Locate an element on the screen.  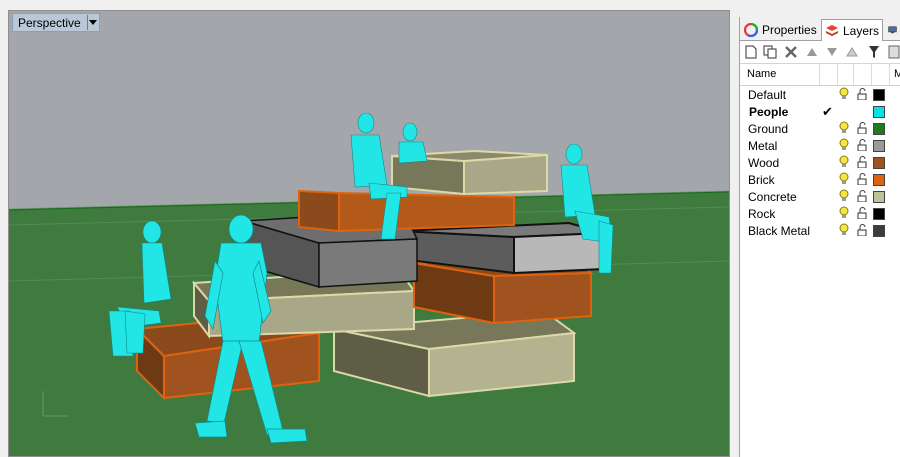
new-layer-button is located at coordinates (751, 52).